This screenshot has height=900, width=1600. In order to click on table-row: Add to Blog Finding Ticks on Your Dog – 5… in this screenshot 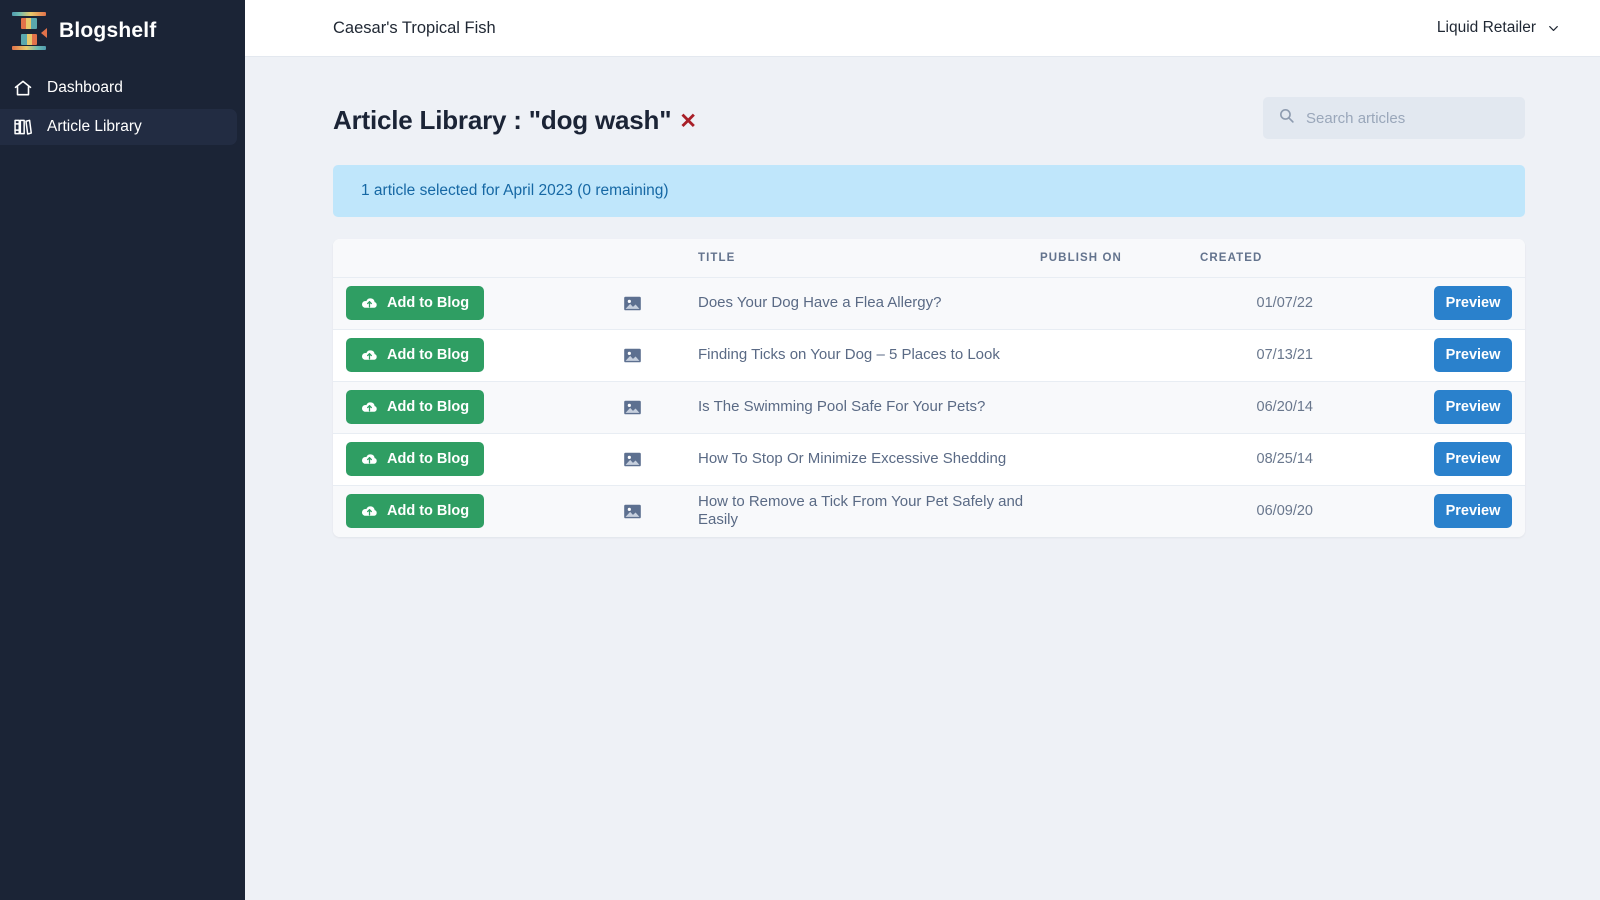, I will do `click(929, 355)`.